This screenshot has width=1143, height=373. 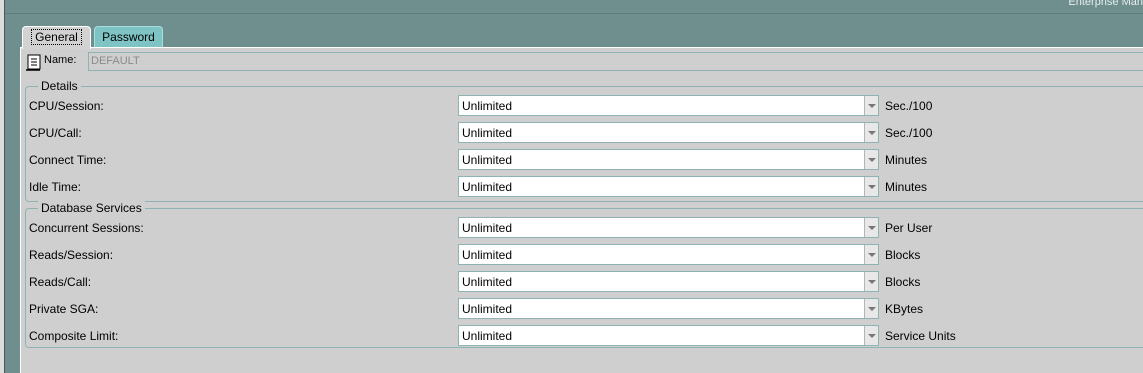 I want to click on concurrent-sessions-label: Concurrent Sessions:, so click(x=86, y=228).